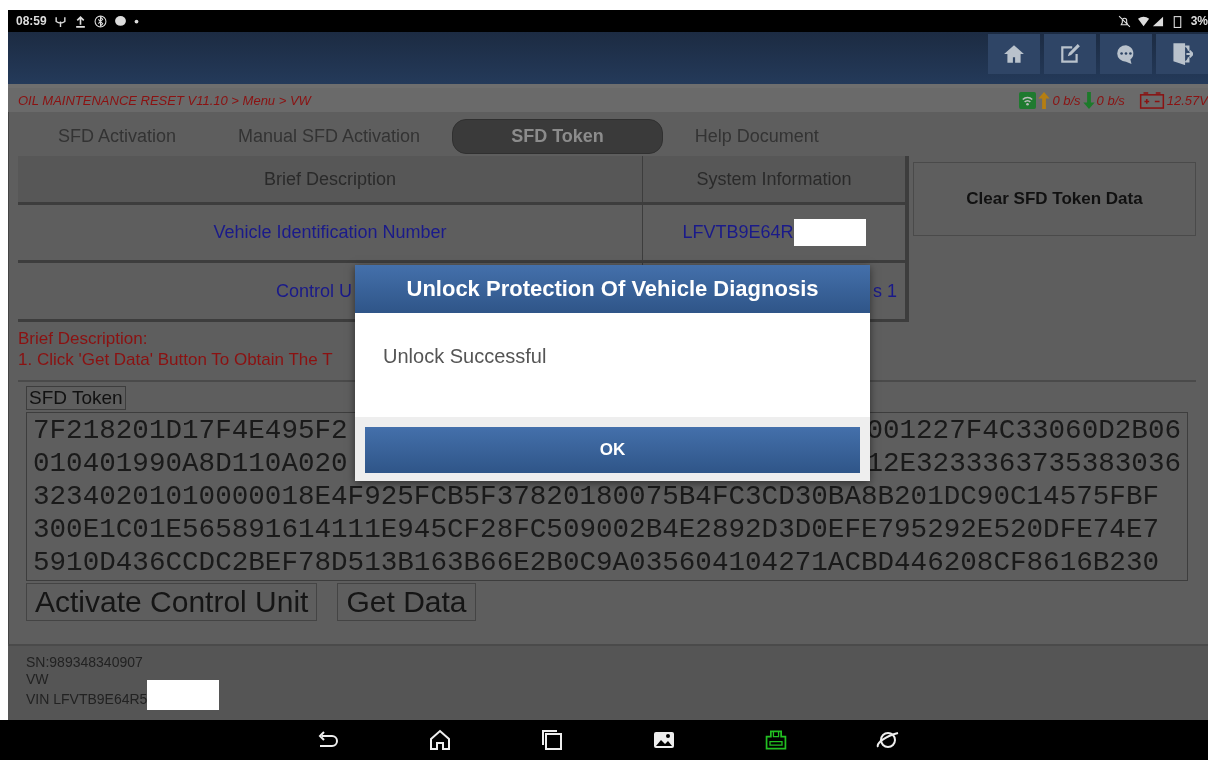 The image size is (1208, 760). I want to click on token-label: SFD Token, so click(76, 398).